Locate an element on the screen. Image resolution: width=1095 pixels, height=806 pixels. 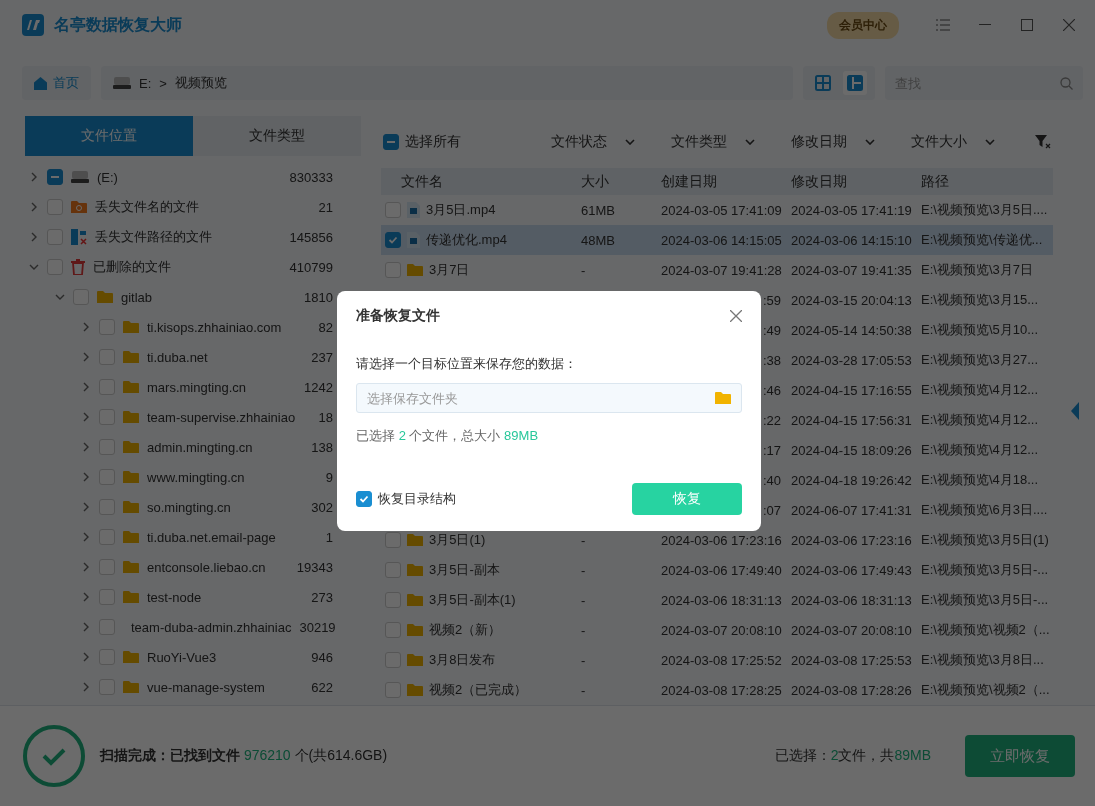
close-icon is located at coordinates (736, 316).